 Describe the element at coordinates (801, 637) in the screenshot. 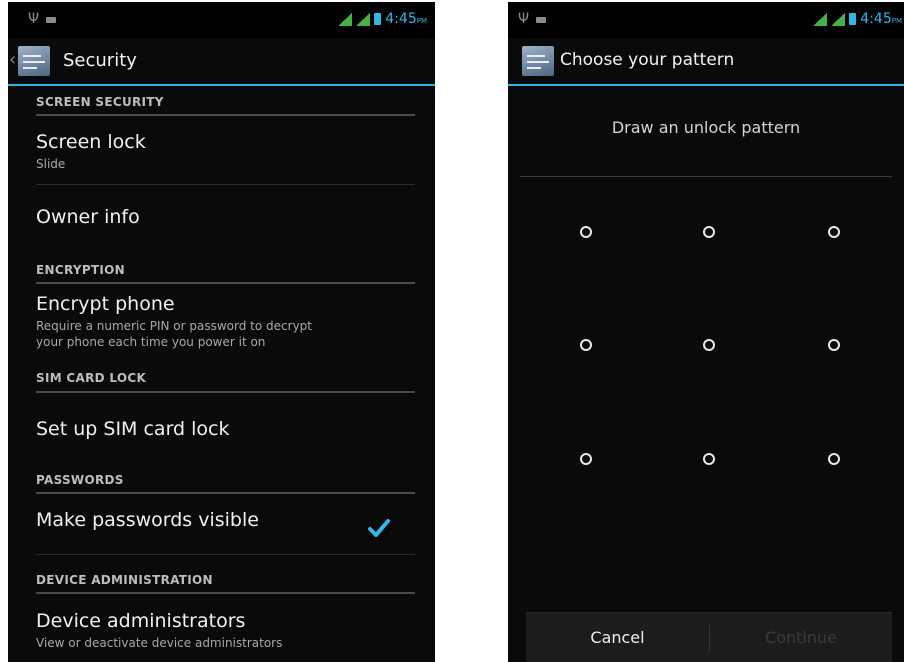

I see `continue-button: Continue` at that location.